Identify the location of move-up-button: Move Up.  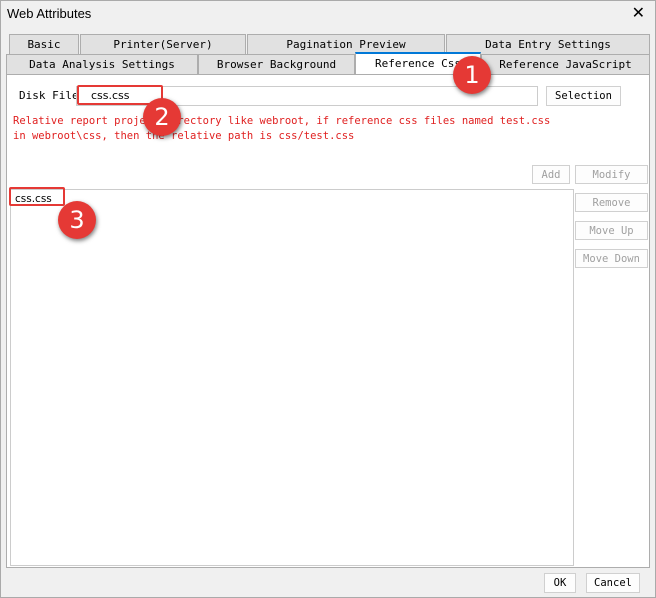
(611, 230).